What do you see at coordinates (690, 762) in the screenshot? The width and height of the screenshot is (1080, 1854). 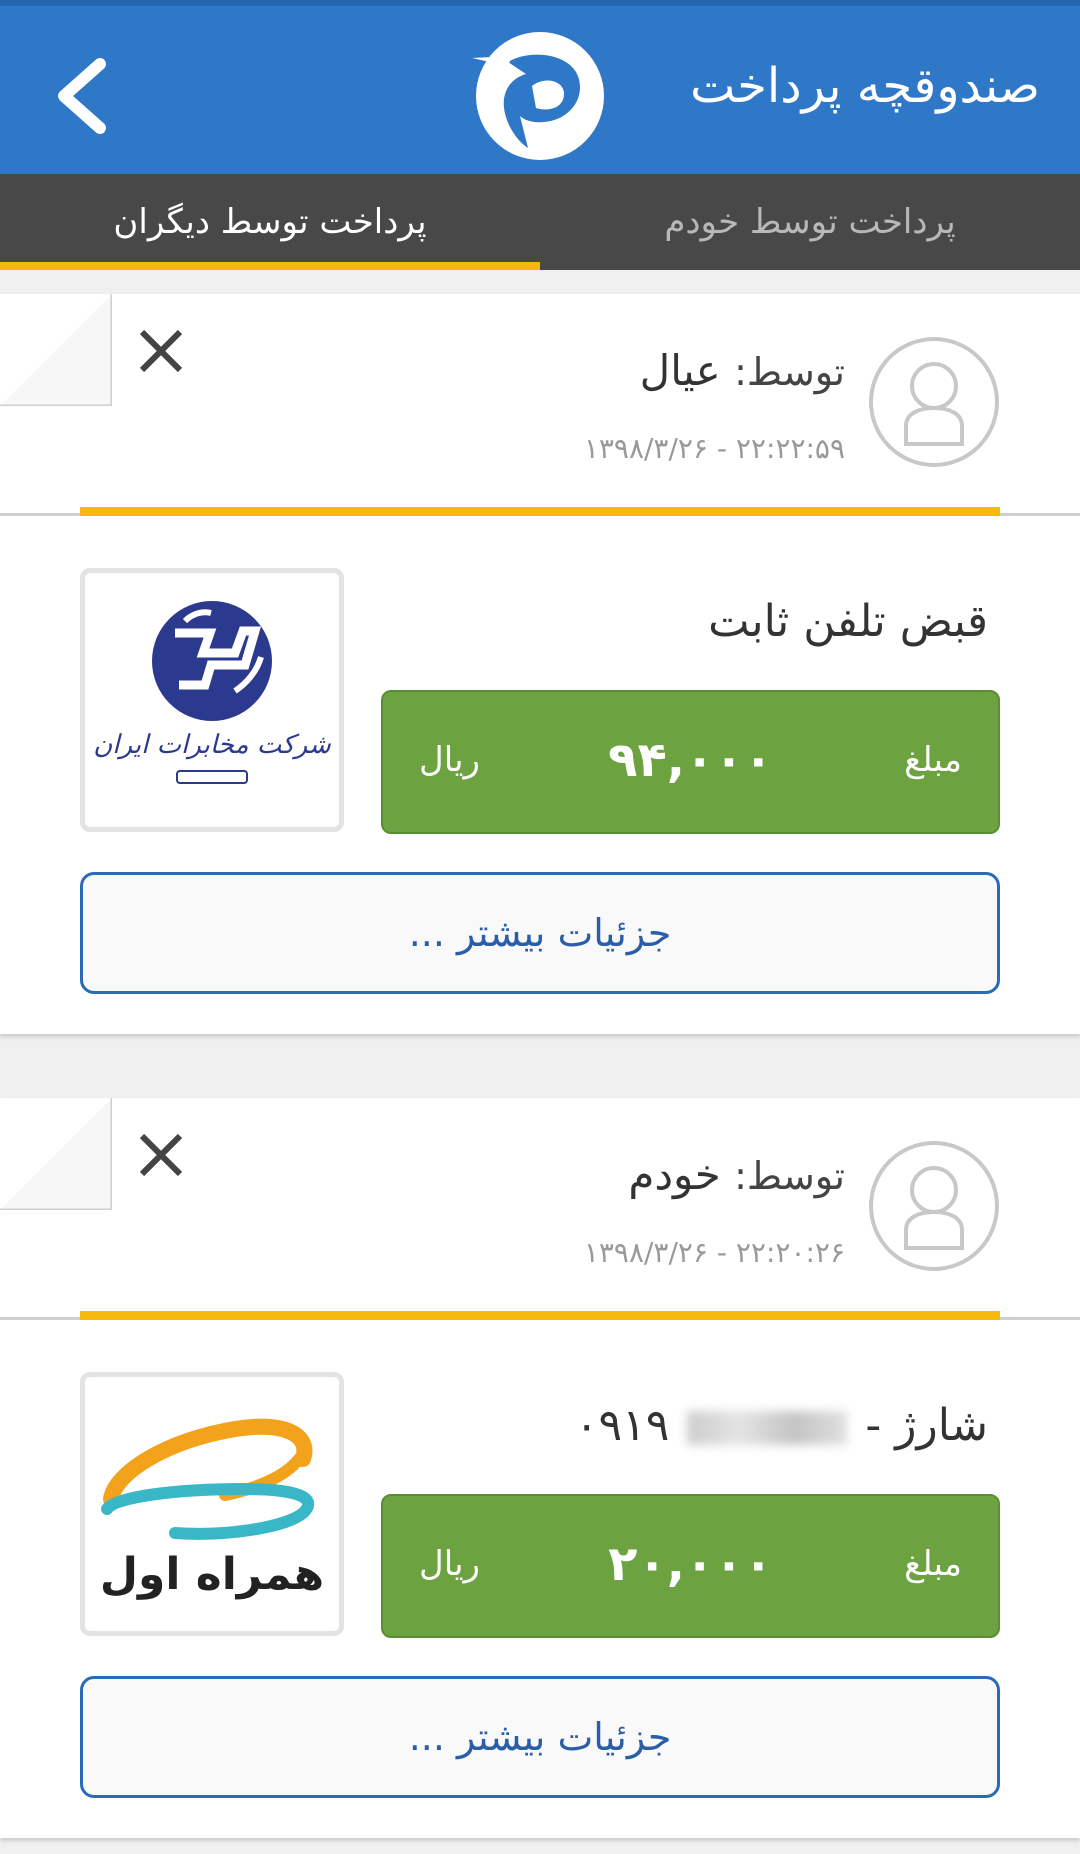 I see `amount-box: مبلغ ۹۴,۰۰۰ ریال` at bounding box center [690, 762].